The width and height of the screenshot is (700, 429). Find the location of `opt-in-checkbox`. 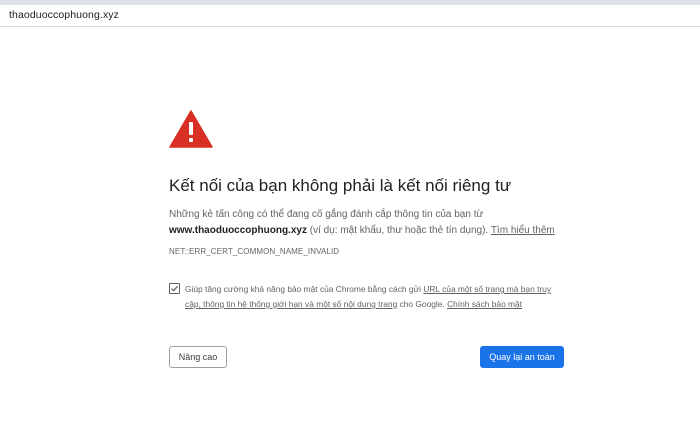

opt-in-checkbox is located at coordinates (174, 288).